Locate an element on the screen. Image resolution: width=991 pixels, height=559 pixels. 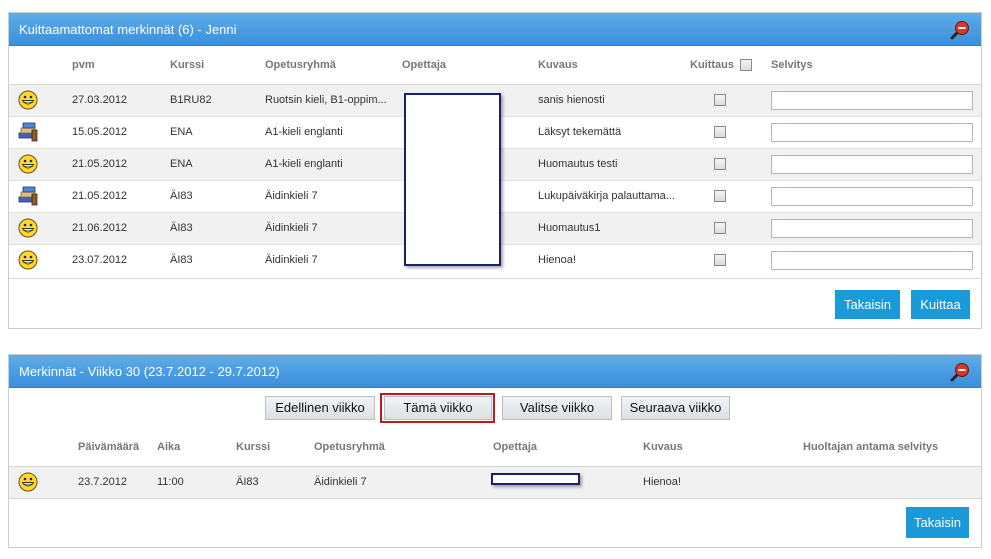
cell-pvm: 23.07.2012 is located at coordinates (121, 259).